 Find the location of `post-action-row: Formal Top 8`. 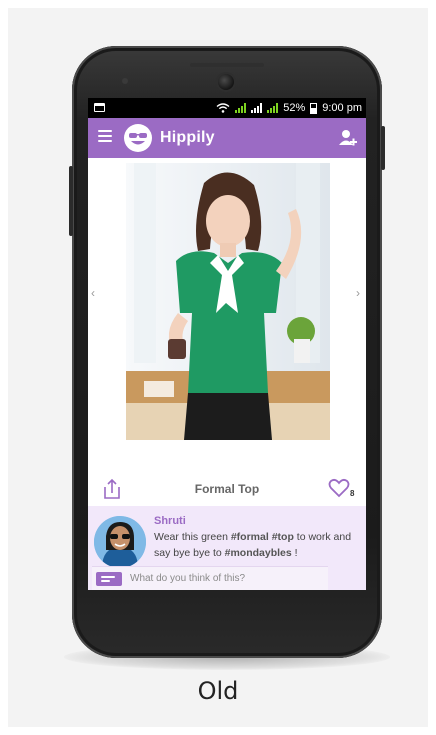

post-action-row: Formal Top 8 is located at coordinates (227, 489).